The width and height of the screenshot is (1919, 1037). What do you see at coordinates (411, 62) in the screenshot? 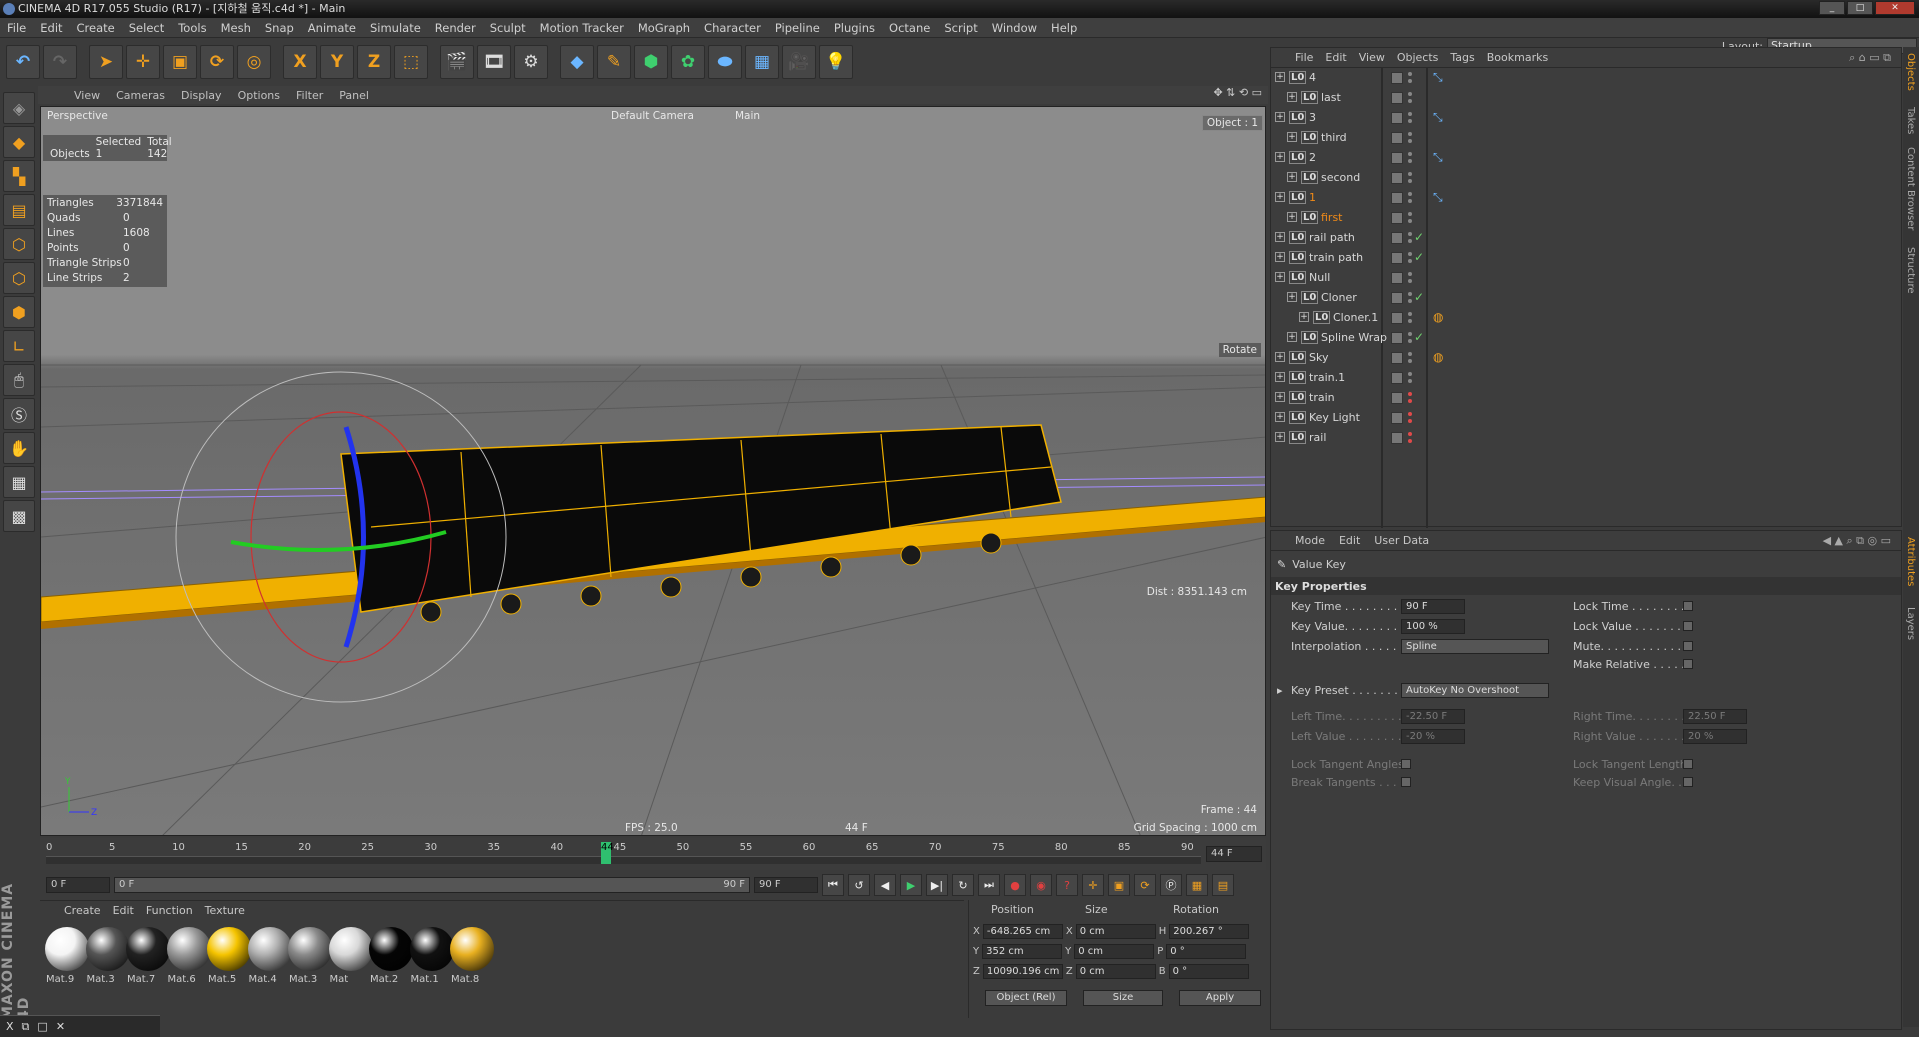
I see `coordinate-system-icon: ⬚` at bounding box center [411, 62].